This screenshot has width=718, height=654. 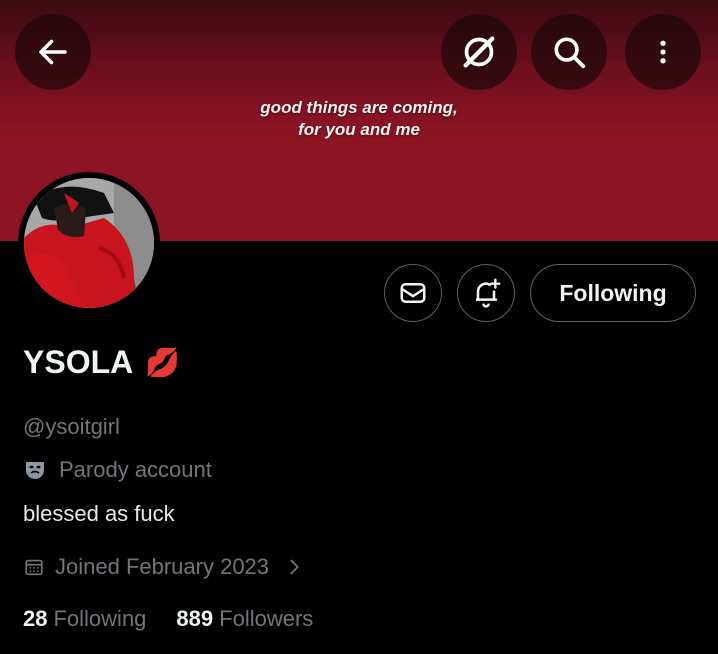 I want to click on more-button, so click(x=663, y=52).